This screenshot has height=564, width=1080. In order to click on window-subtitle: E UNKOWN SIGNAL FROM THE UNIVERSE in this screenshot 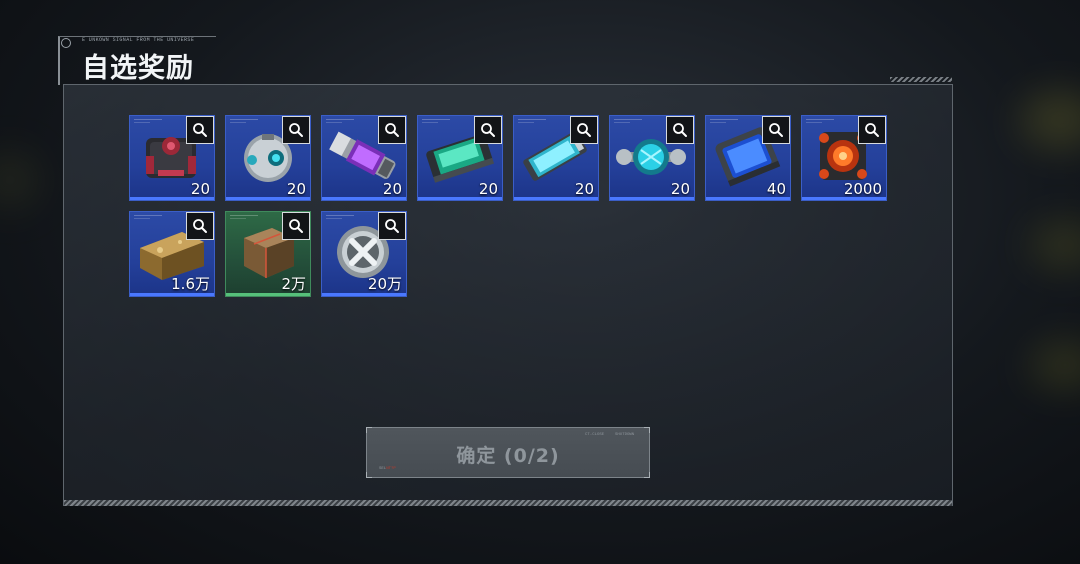, I will do `click(138, 40)`.